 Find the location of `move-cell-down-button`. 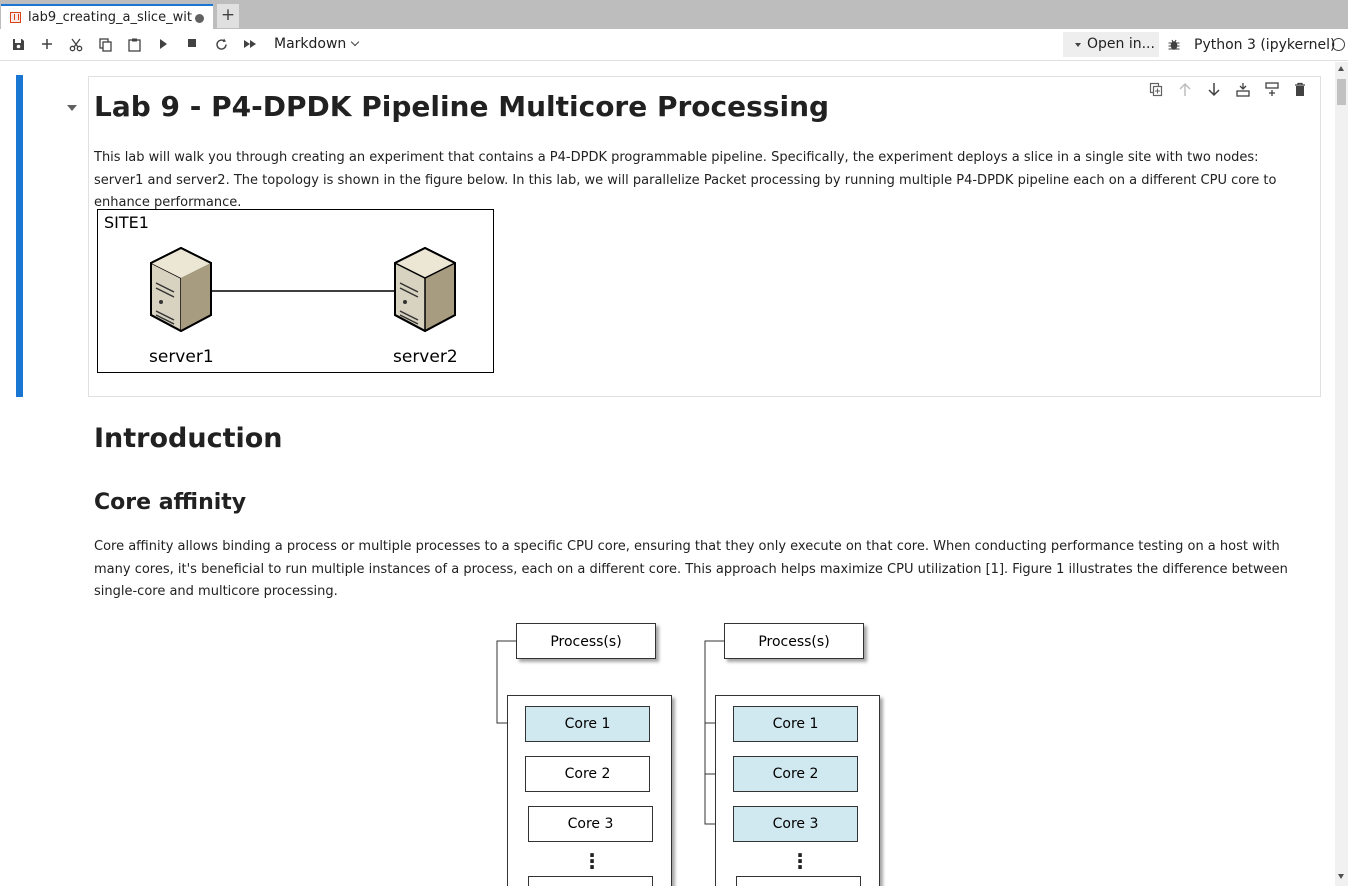

move-cell-down-button is located at coordinates (1218, 92).